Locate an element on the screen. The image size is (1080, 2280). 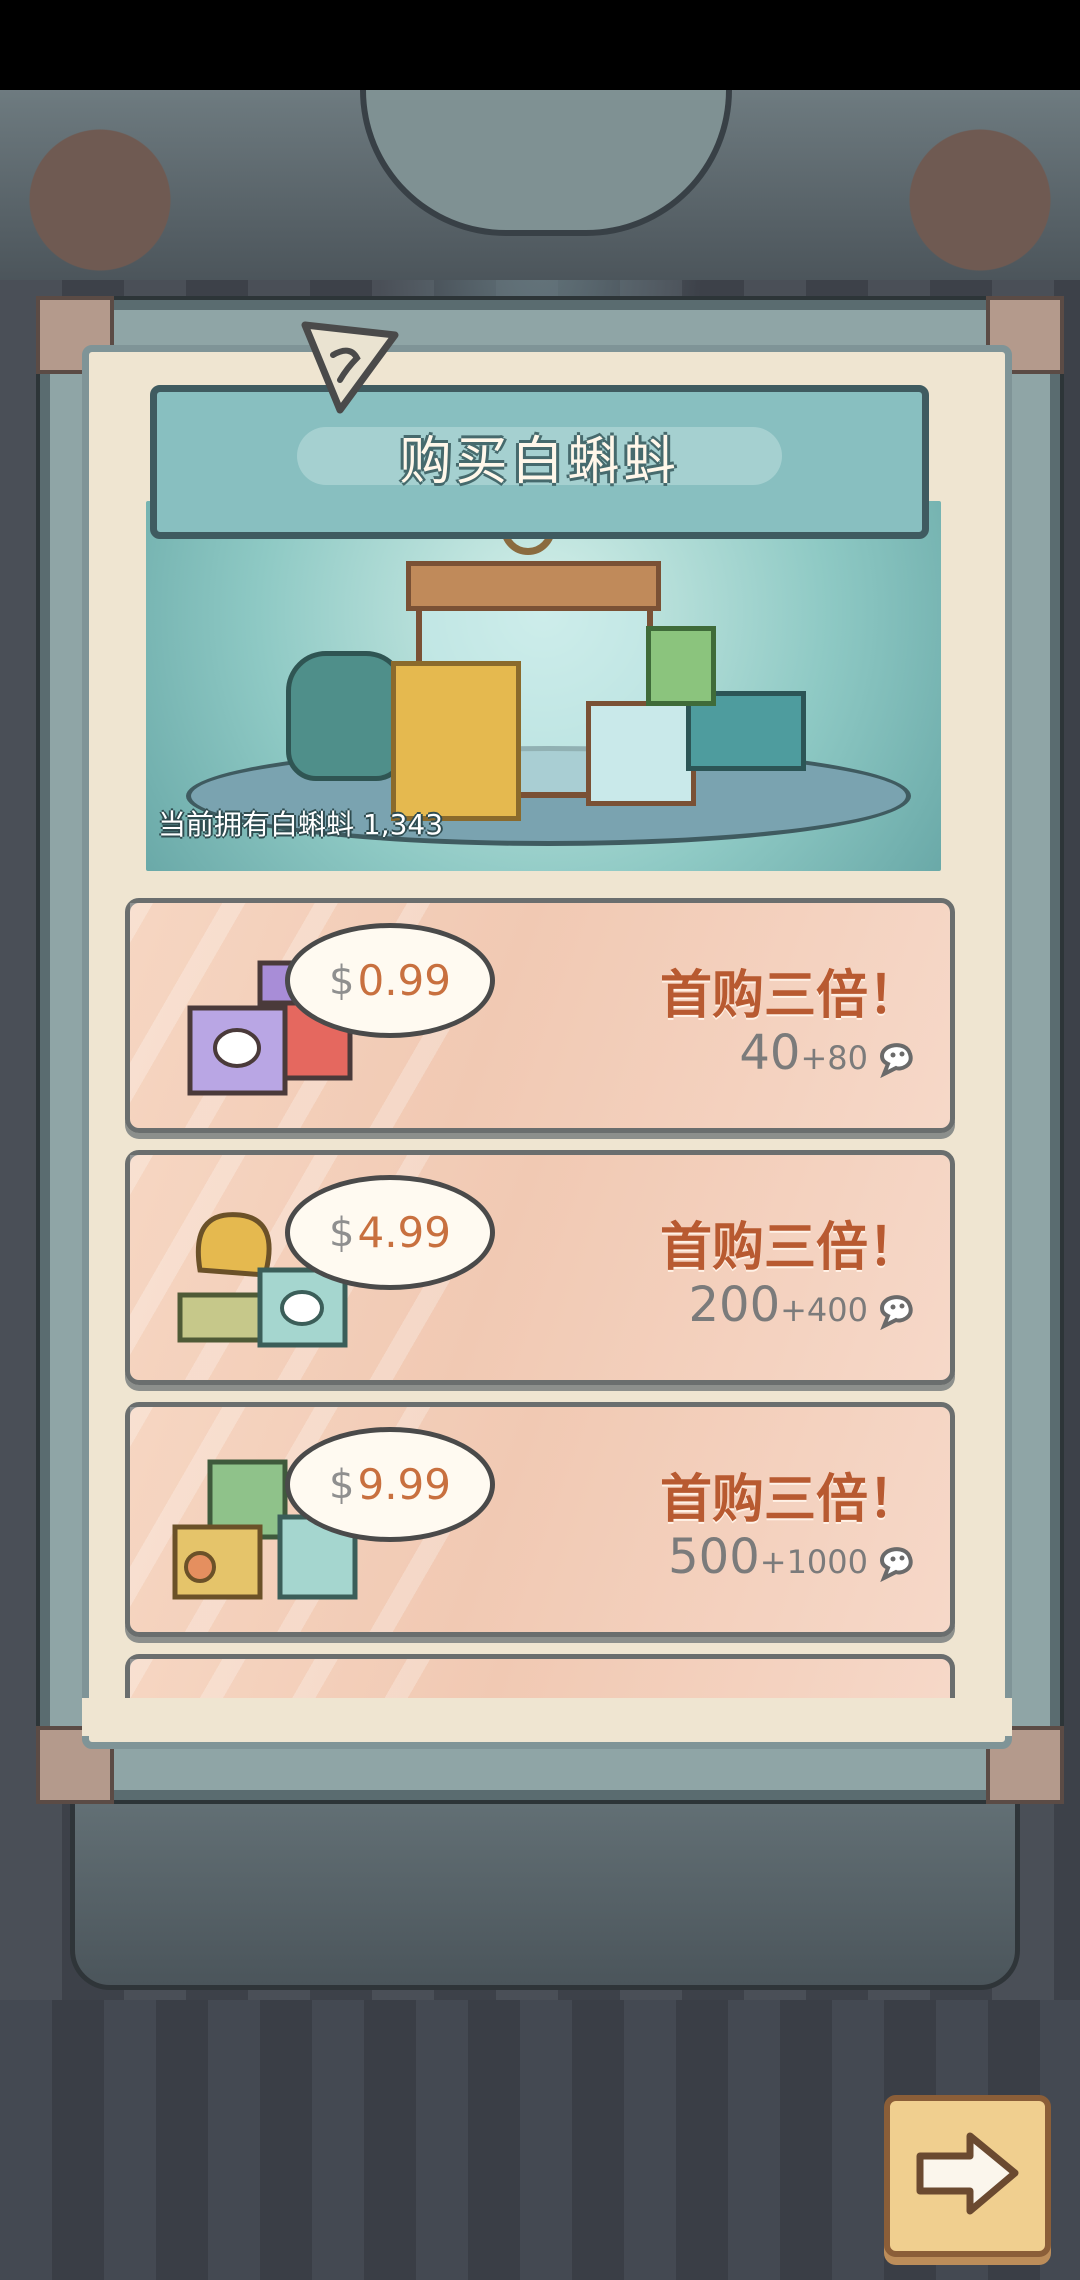
dialog-title: 购买白蝌蚪 is located at coordinates (539, 461).